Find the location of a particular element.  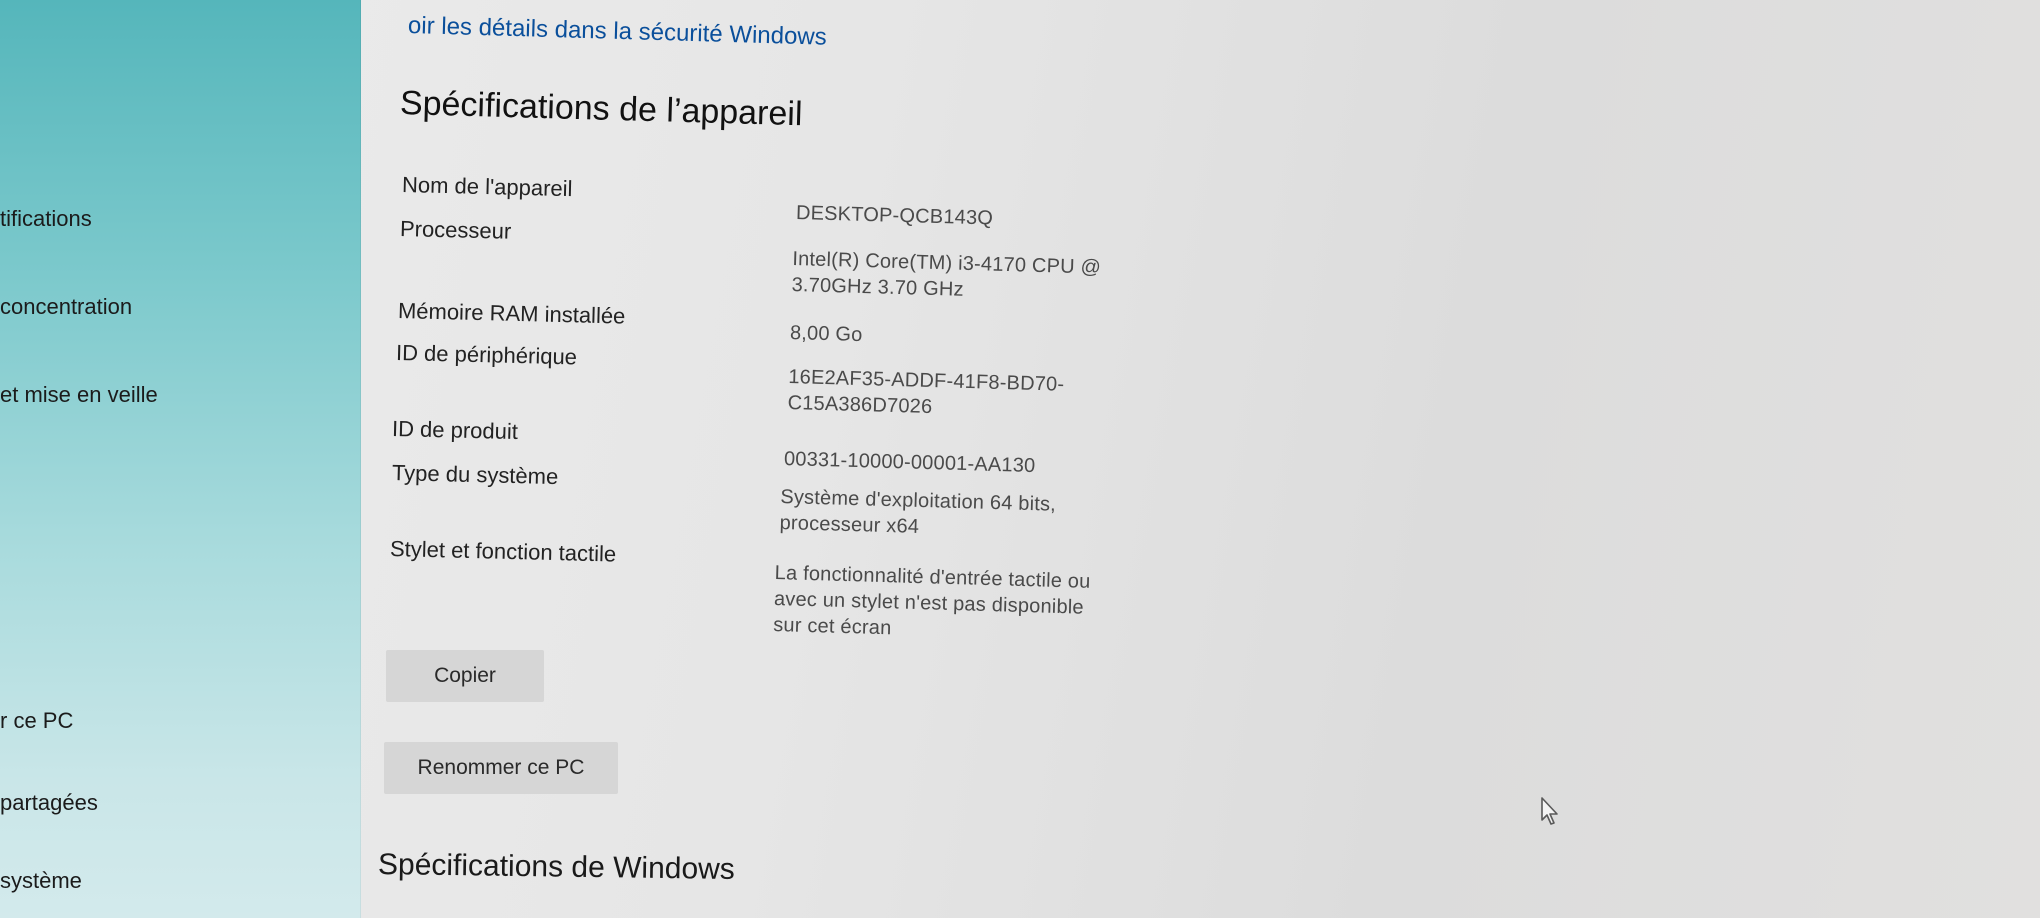

sidebar-item-project-to-pc: r ce PC is located at coordinates (36, 721).